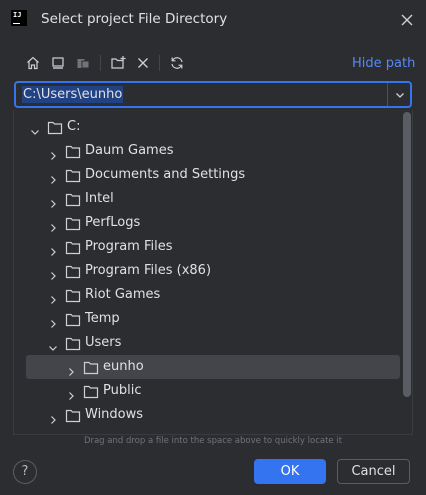 The height and width of the screenshot is (495, 426). What do you see at coordinates (207, 127) in the screenshot?
I see `tree-root-item: C:` at bounding box center [207, 127].